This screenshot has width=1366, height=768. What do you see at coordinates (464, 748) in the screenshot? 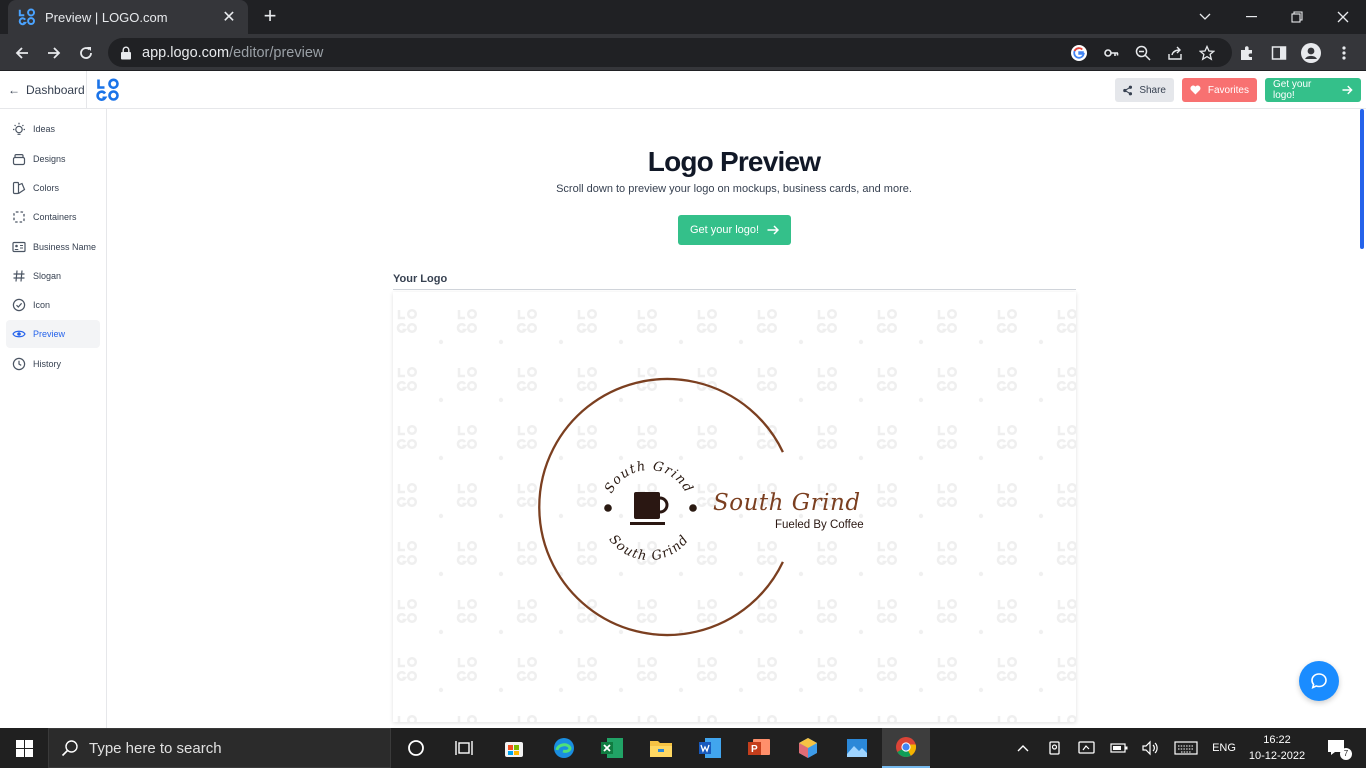
I see `task-view-icon` at bounding box center [464, 748].